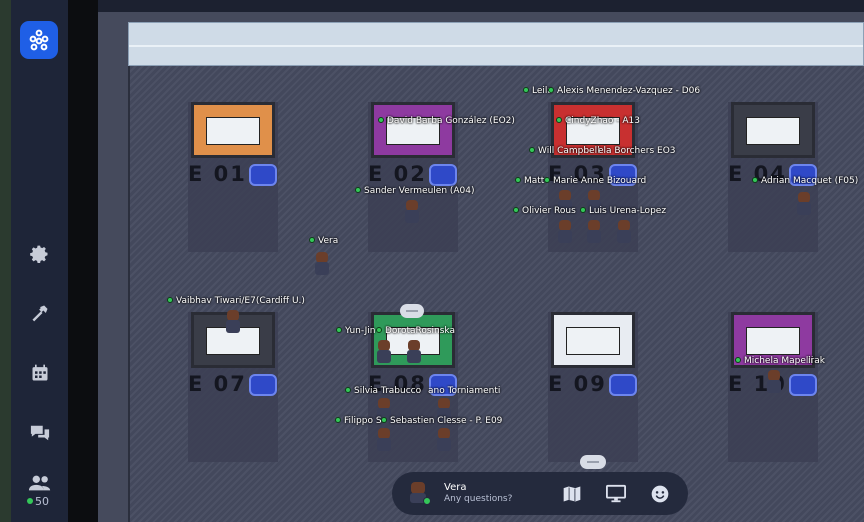 This screenshot has width=864, height=522. I want to click on name-tag: DorotaRosinska, so click(415, 331).